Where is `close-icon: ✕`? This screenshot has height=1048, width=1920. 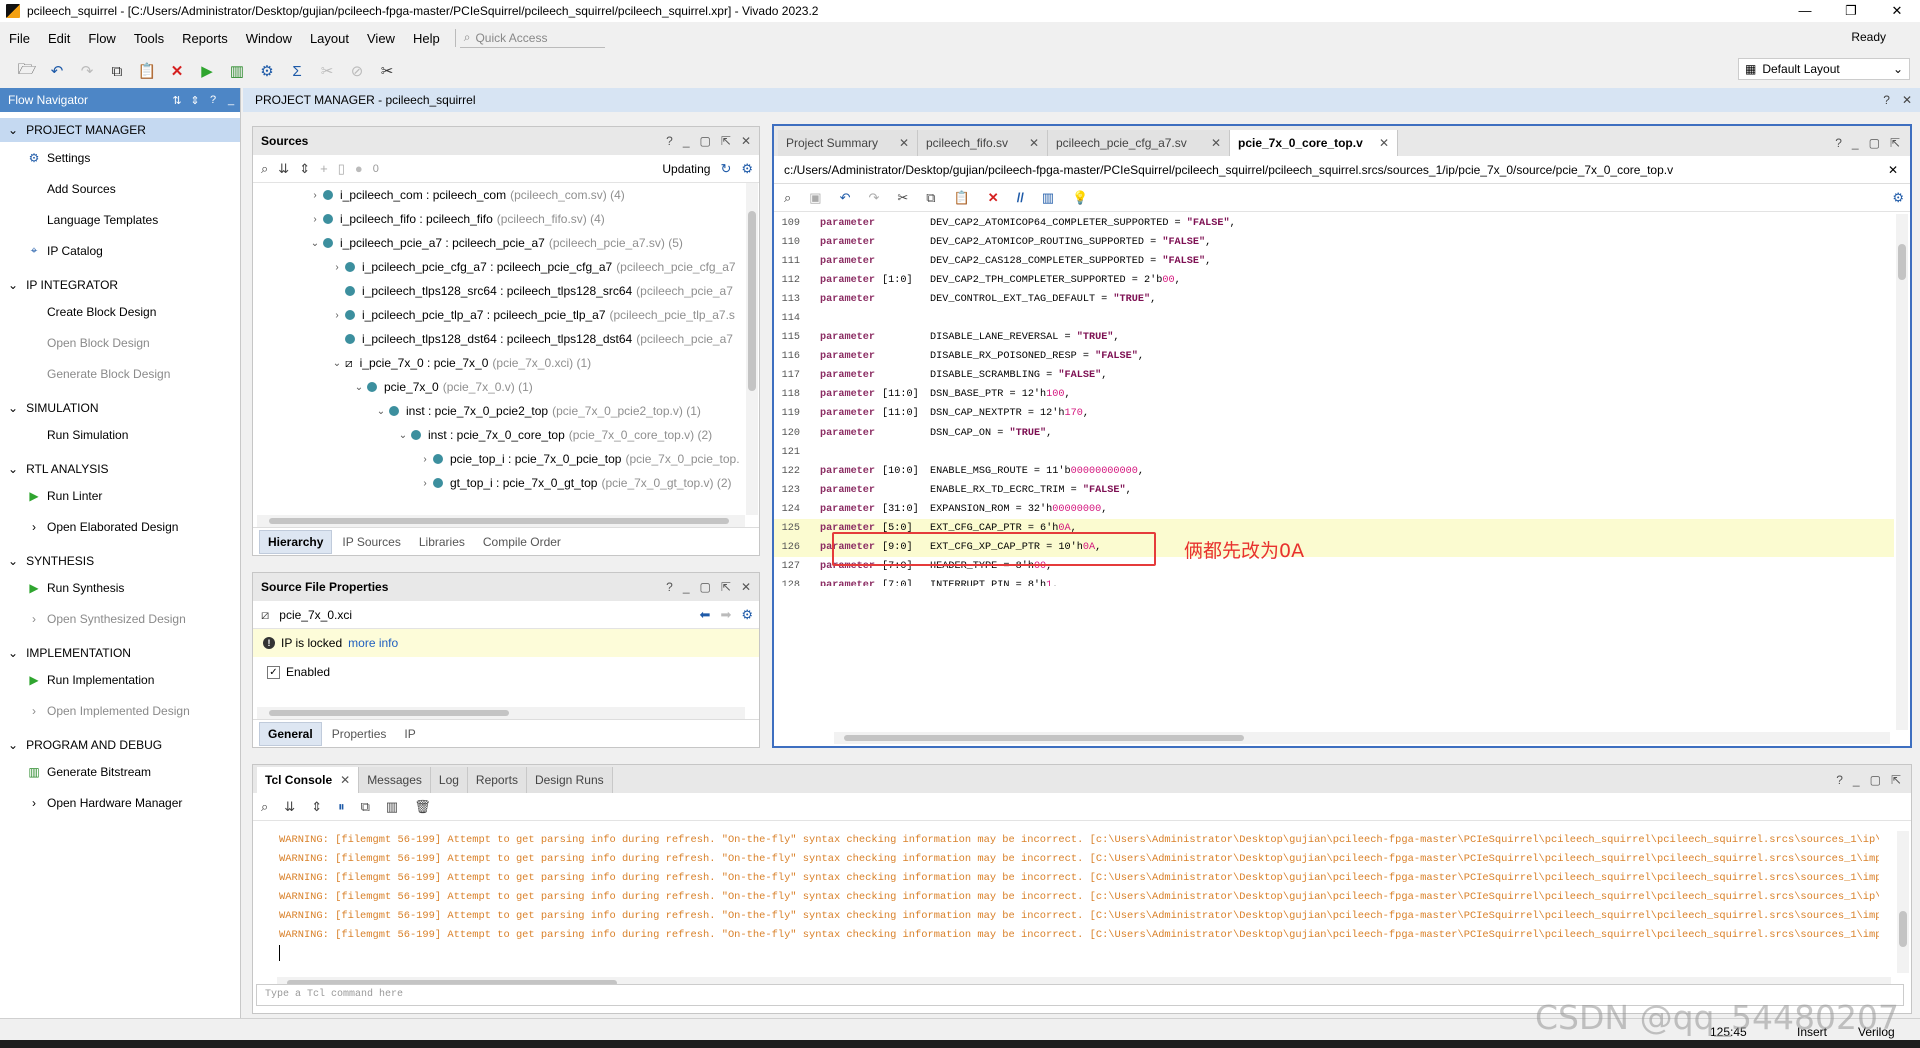 close-icon: ✕ is located at coordinates (746, 587).